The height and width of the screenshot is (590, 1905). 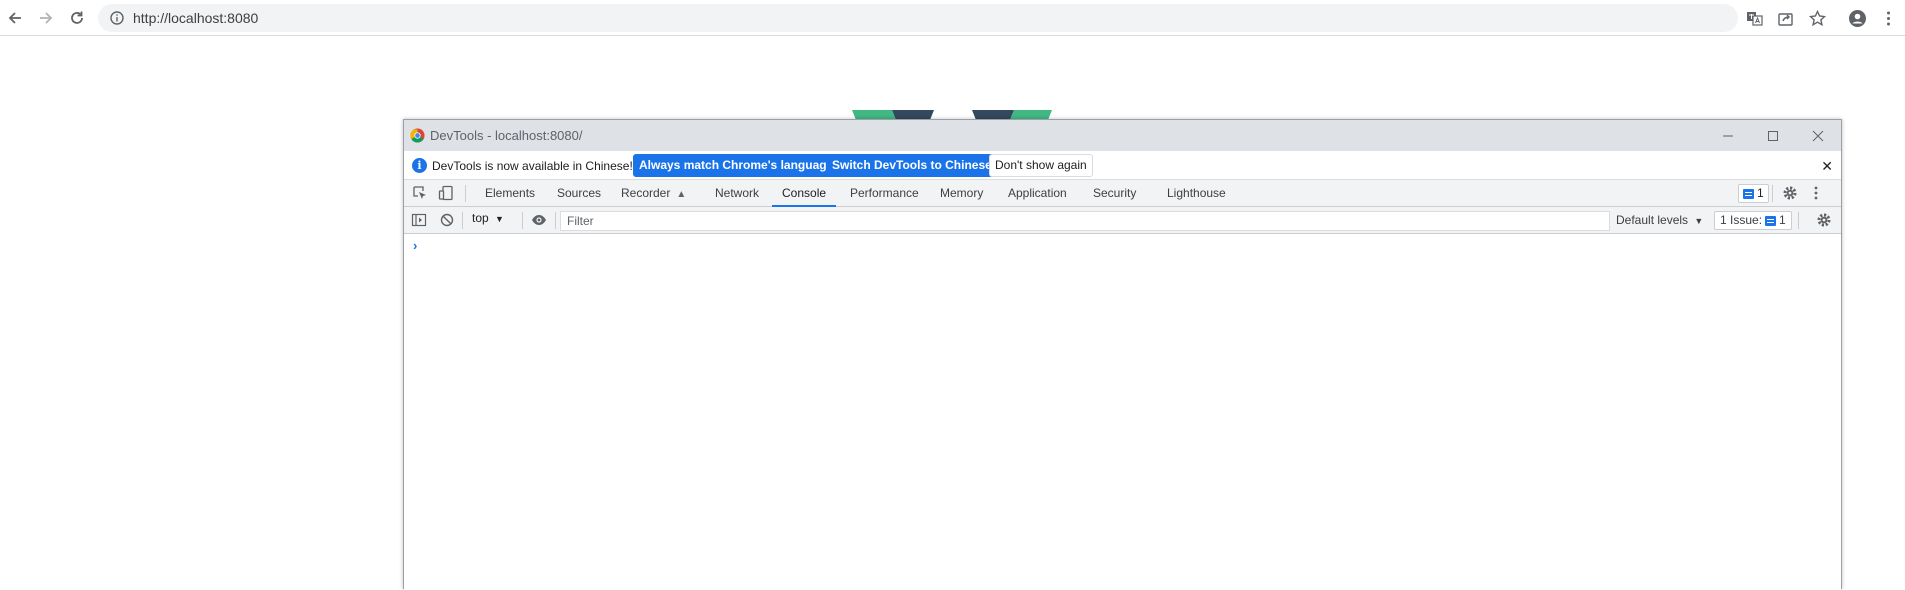 What do you see at coordinates (510, 193) in the screenshot?
I see `tab-elements: Elements` at bounding box center [510, 193].